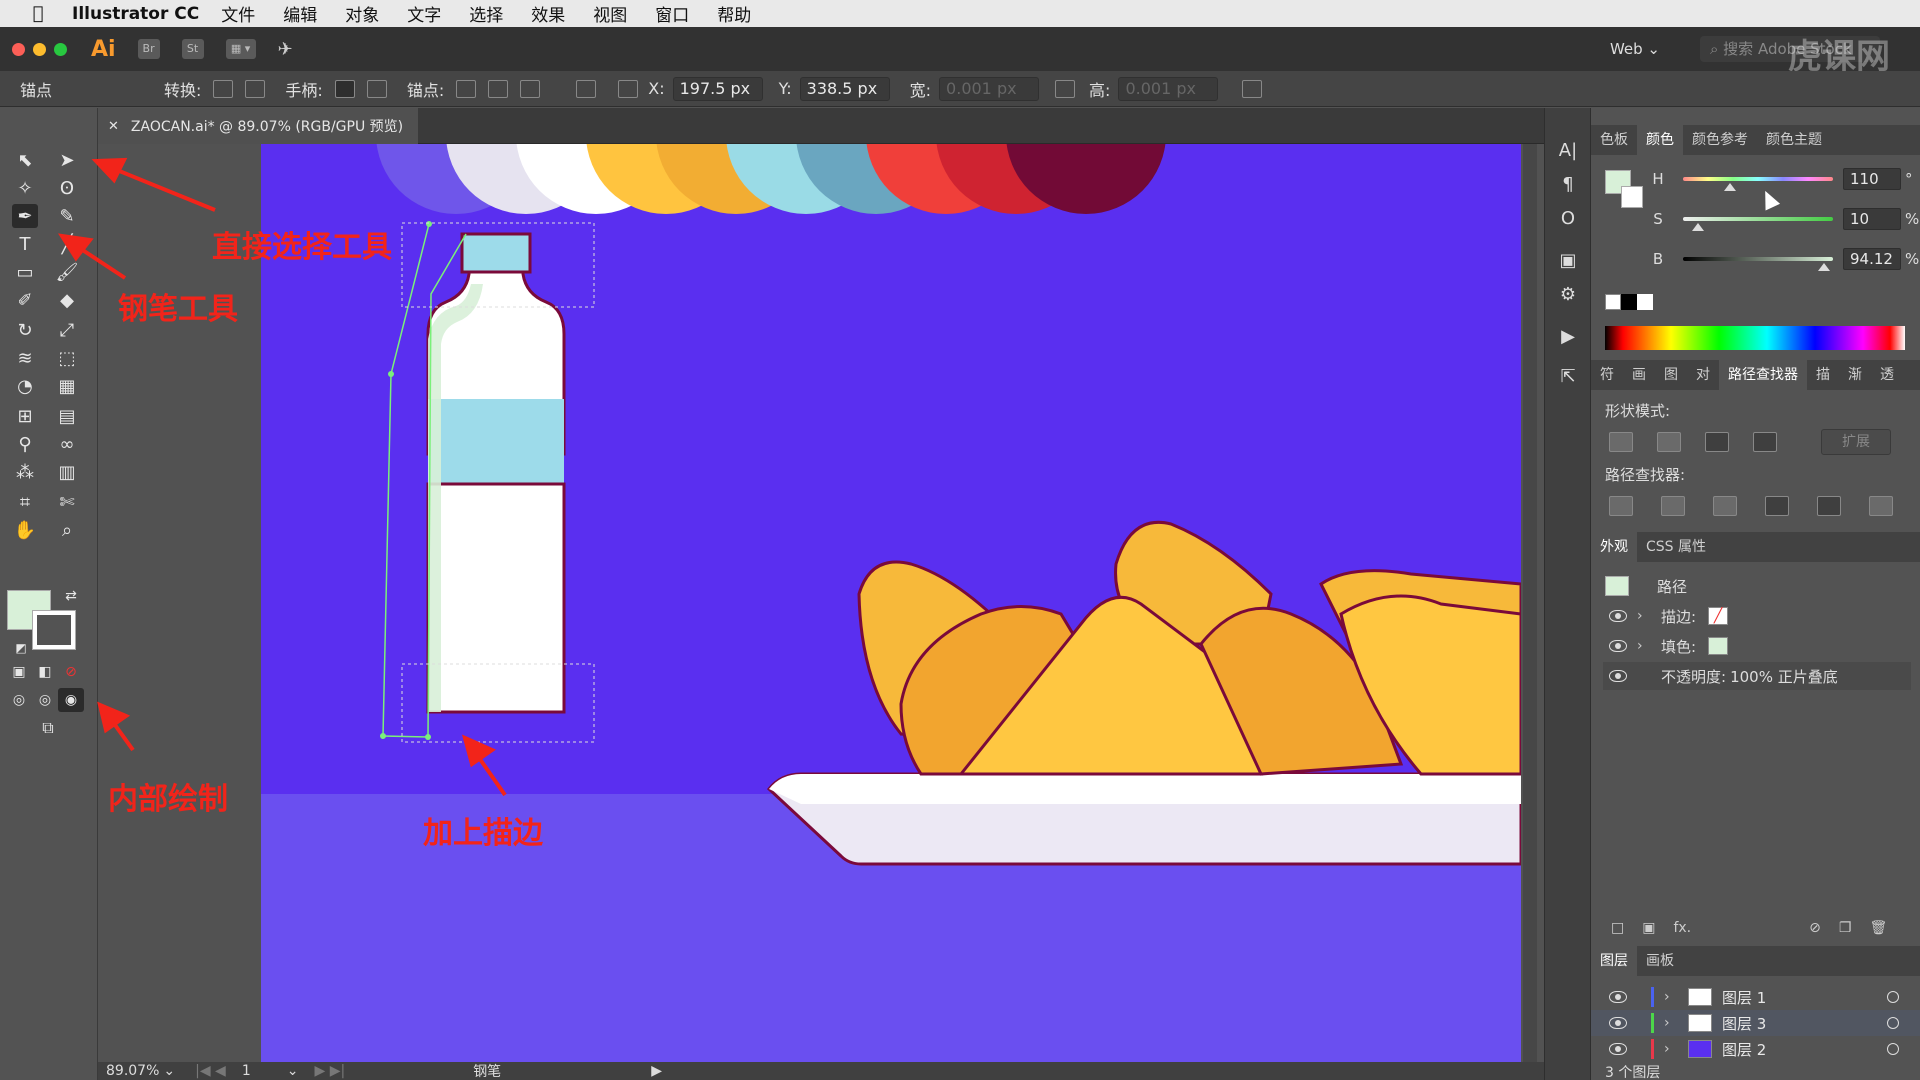  Describe the element at coordinates (67, 386) in the screenshot. I see `perspective-grid-tool-icon: ▦` at that location.